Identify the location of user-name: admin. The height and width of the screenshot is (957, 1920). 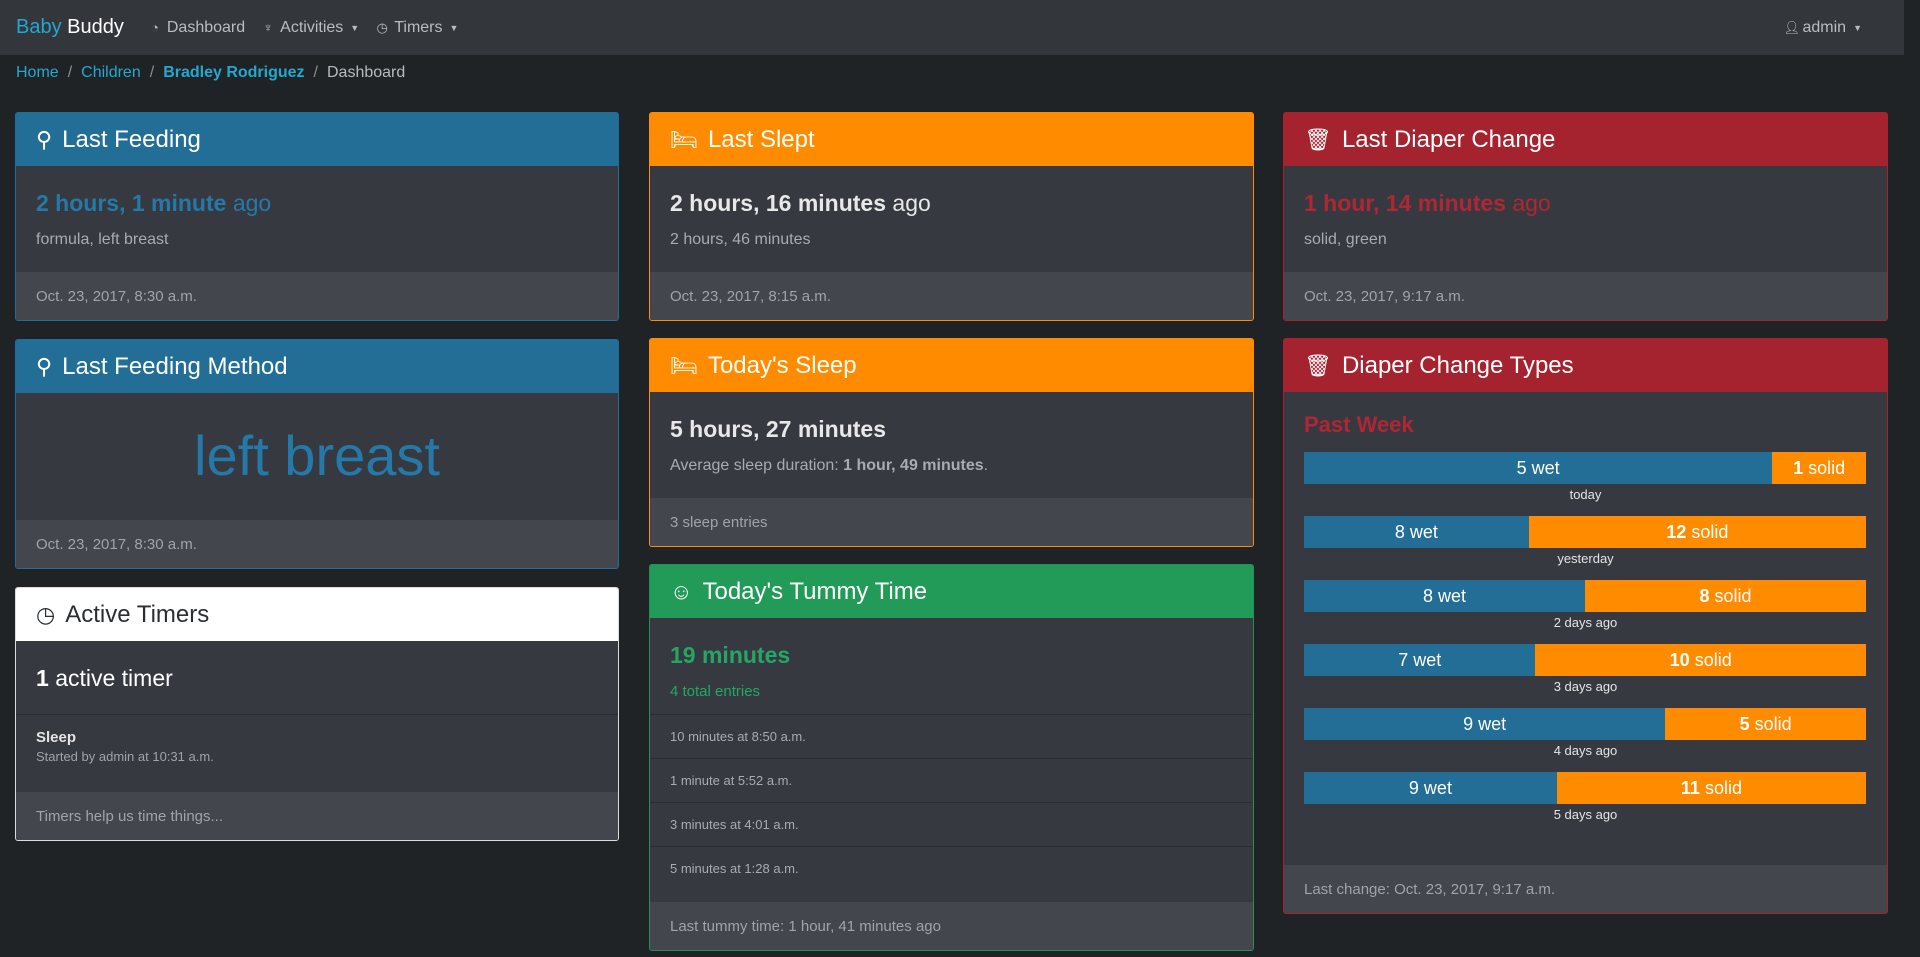
(1824, 27).